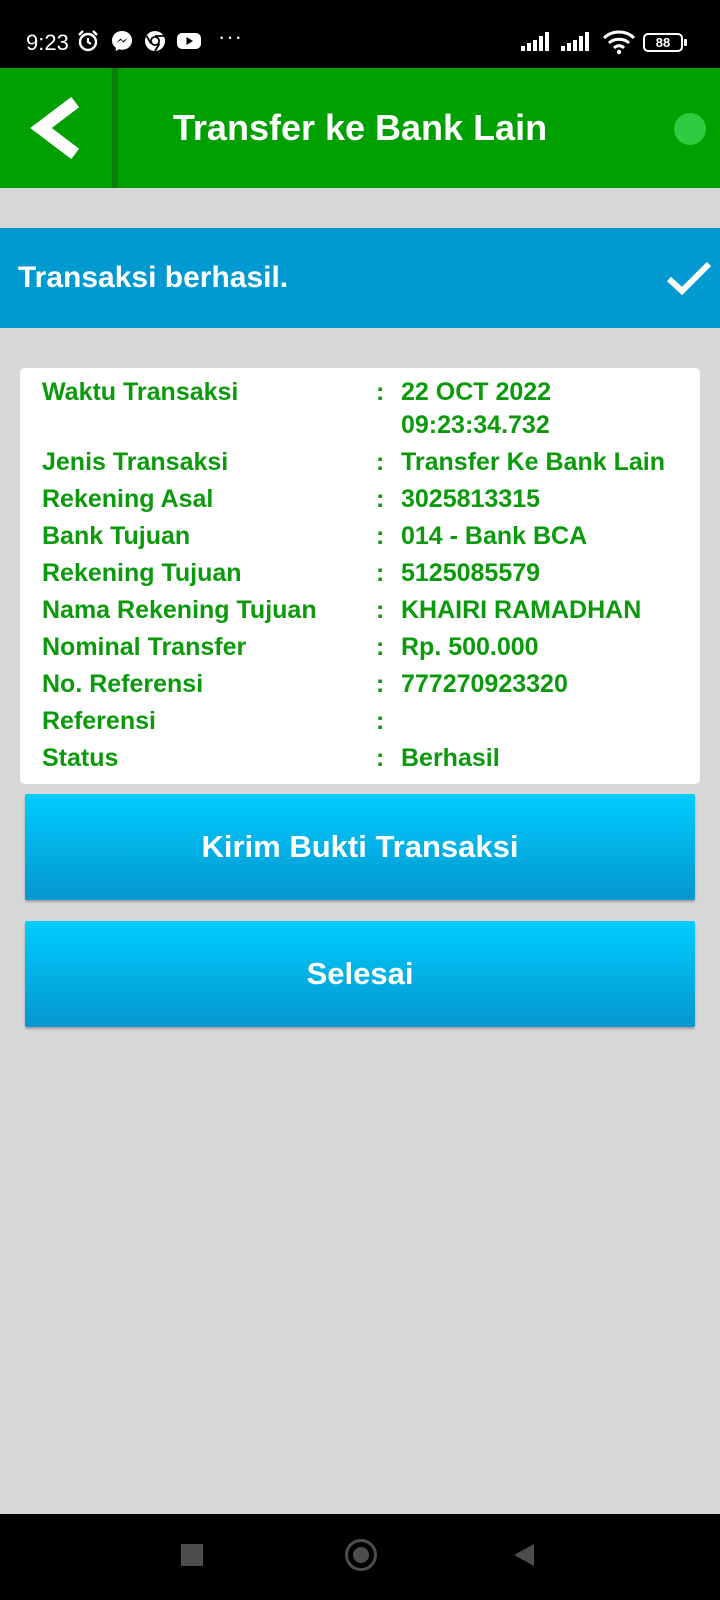 This screenshot has width=720, height=1600. Describe the element at coordinates (619, 42) in the screenshot. I see `wifi-icon` at that location.